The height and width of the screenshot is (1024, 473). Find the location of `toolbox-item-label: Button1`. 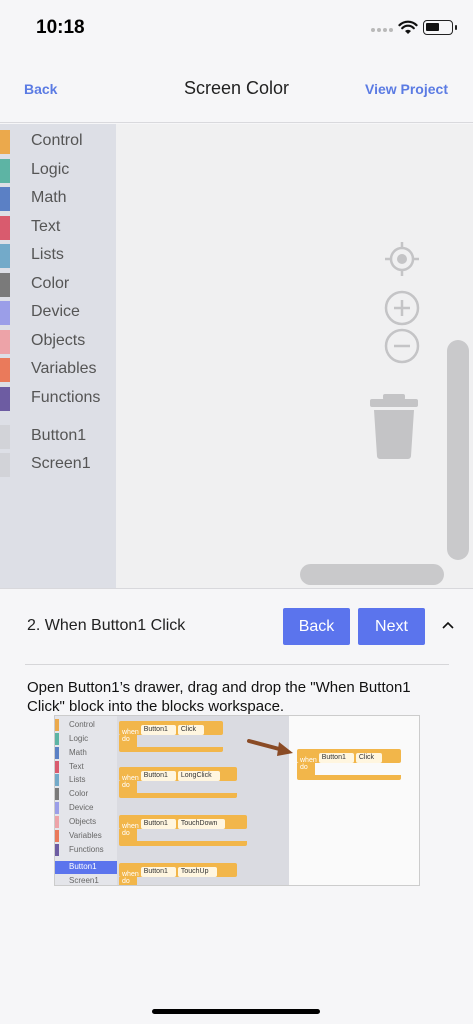

toolbox-item-label: Button1 is located at coordinates (59, 435).